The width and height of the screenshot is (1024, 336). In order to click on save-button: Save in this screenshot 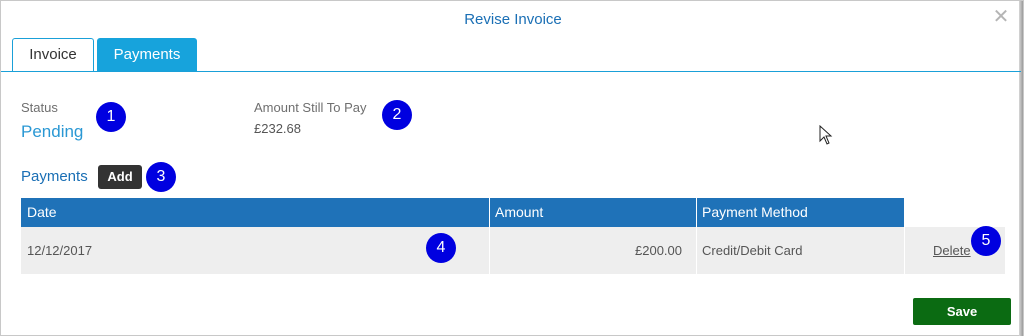, I will do `click(962, 311)`.